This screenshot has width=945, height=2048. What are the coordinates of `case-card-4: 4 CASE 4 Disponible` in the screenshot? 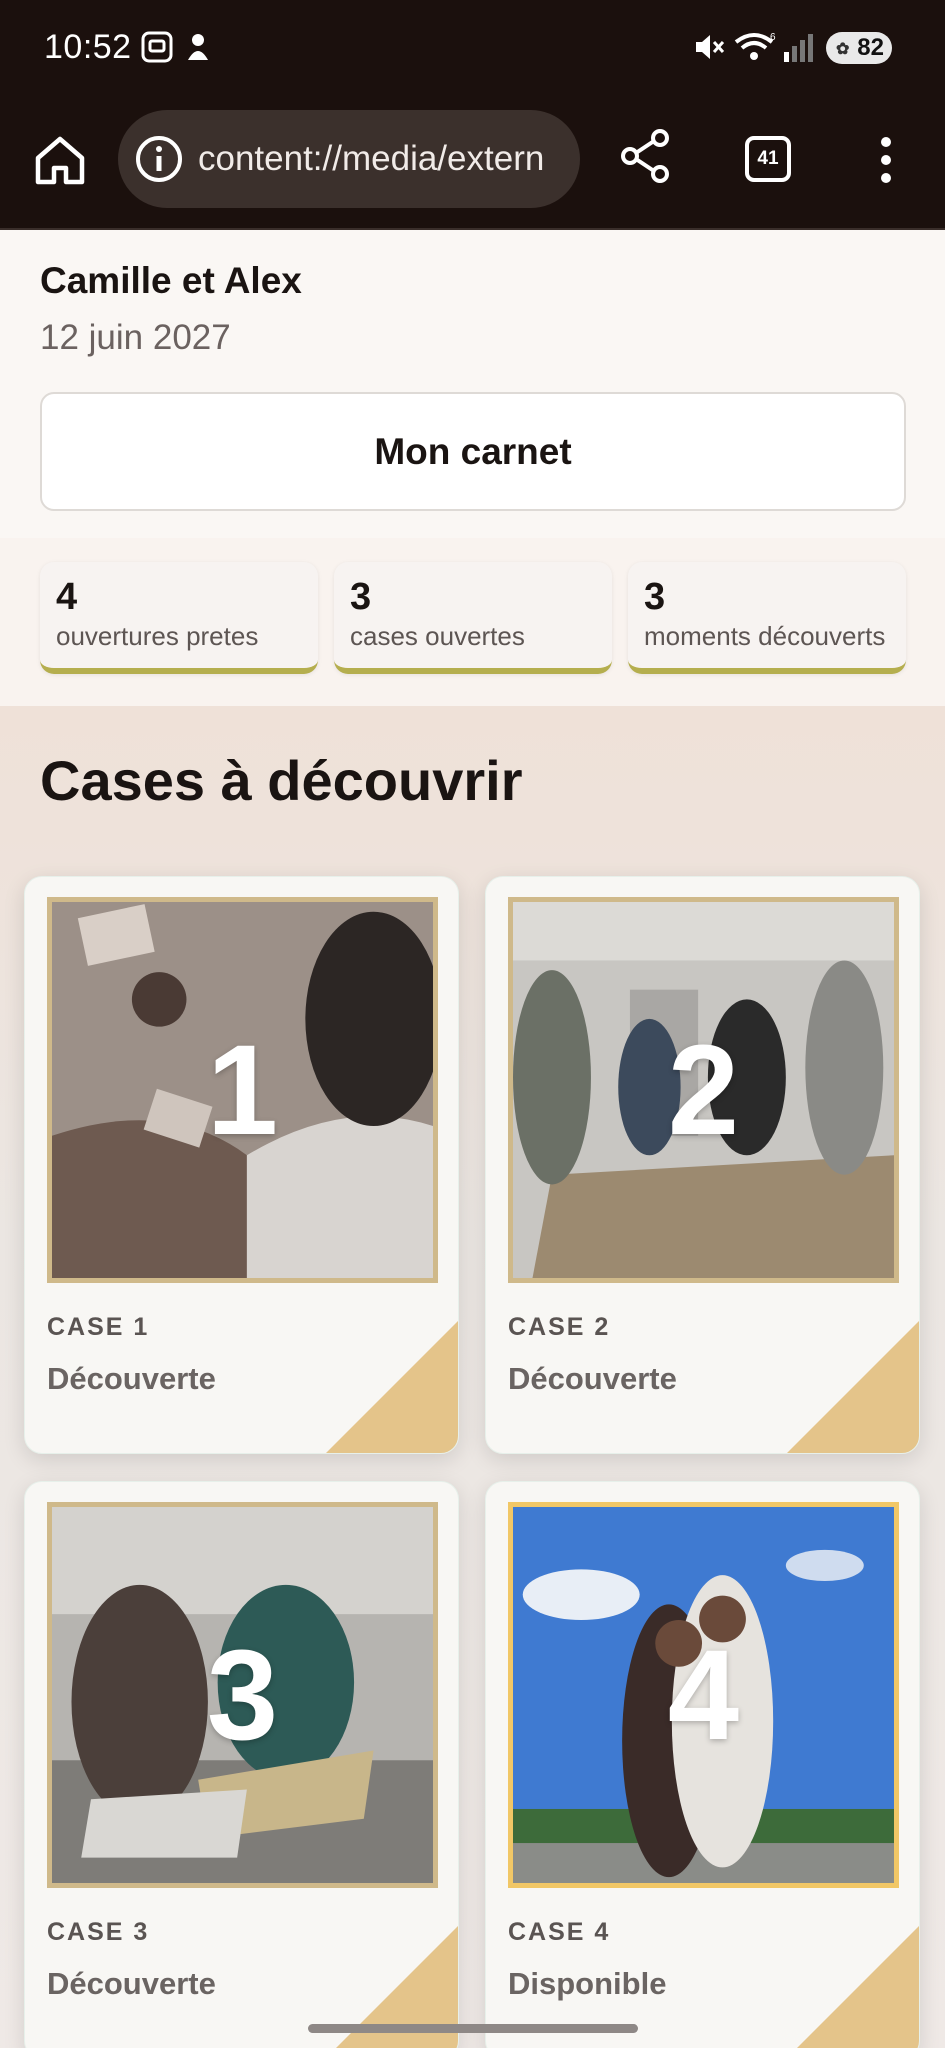 It's located at (702, 1764).